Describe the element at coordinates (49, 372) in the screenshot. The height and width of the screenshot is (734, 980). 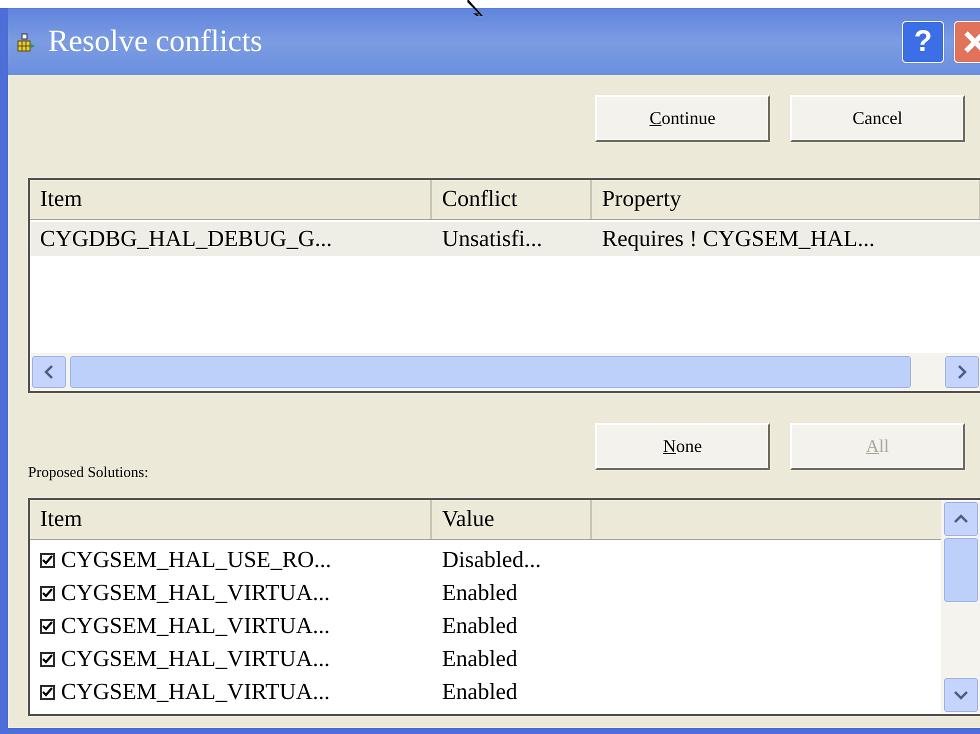
I see `scroll-left-button` at that location.